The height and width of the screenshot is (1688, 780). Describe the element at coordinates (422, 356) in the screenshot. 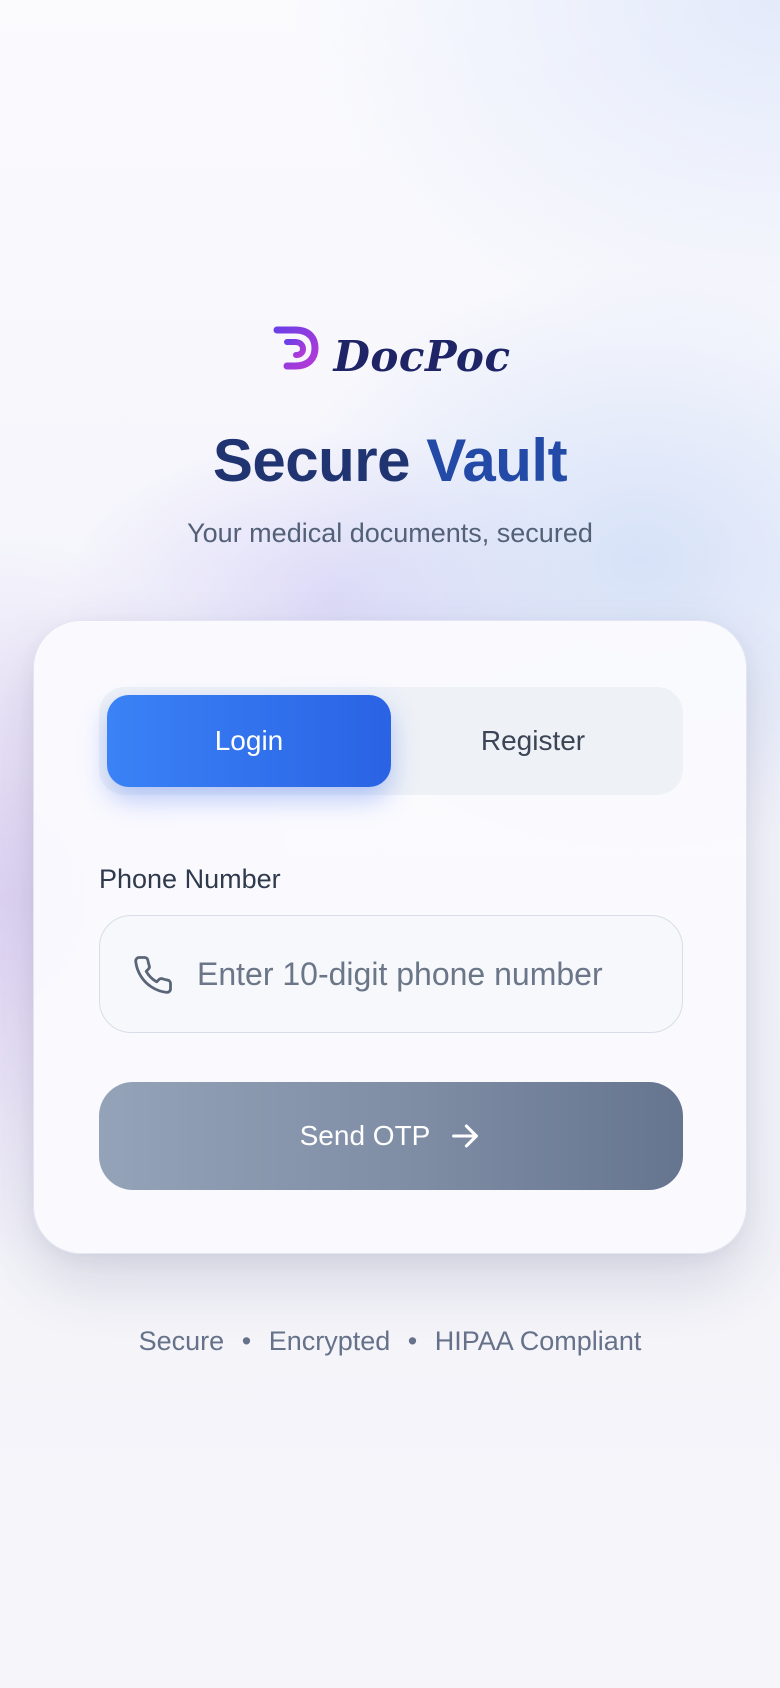

I see `brand-name: DocPoc` at that location.